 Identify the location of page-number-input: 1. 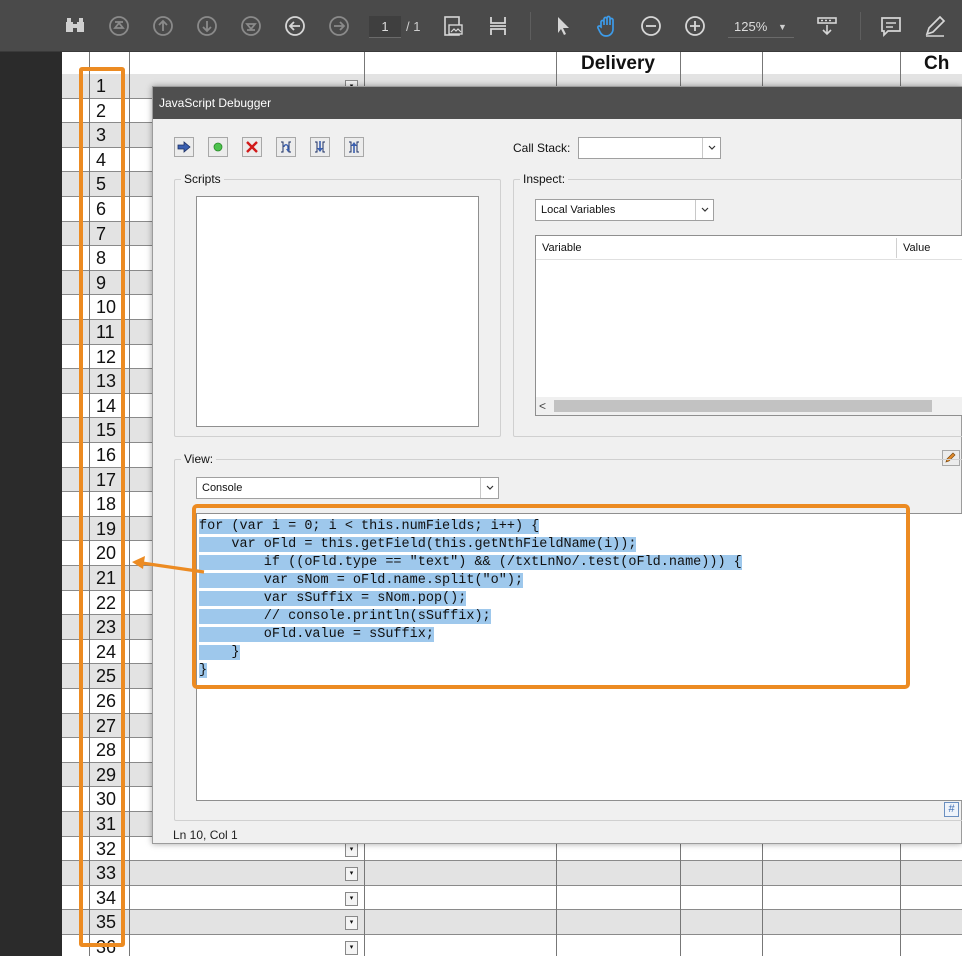
(385, 27).